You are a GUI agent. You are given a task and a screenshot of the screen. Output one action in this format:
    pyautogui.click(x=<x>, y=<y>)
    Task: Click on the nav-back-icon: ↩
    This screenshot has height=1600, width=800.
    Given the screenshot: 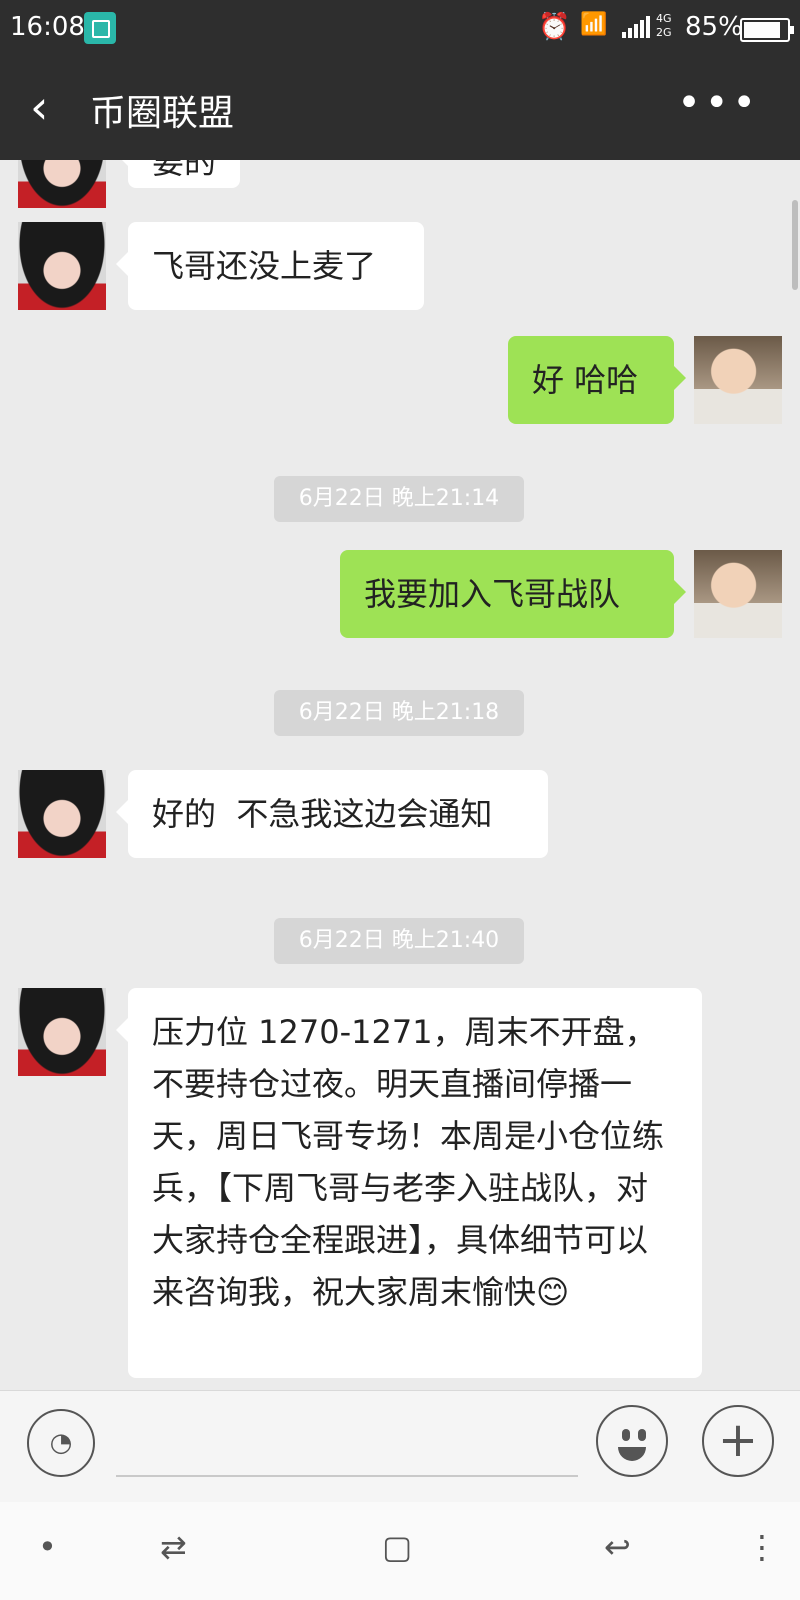 What is the action you would take?
    pyautogui.click(x=617, y=1547)
    